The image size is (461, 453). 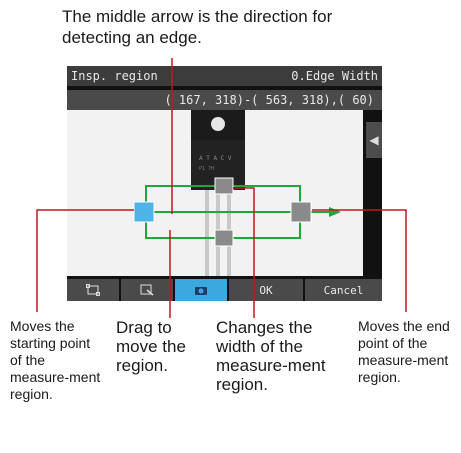 What do you see at coordinates (343, 290) in the screenshot?
I see `cancel-button: Cancel` at bounding box center [343, 290].